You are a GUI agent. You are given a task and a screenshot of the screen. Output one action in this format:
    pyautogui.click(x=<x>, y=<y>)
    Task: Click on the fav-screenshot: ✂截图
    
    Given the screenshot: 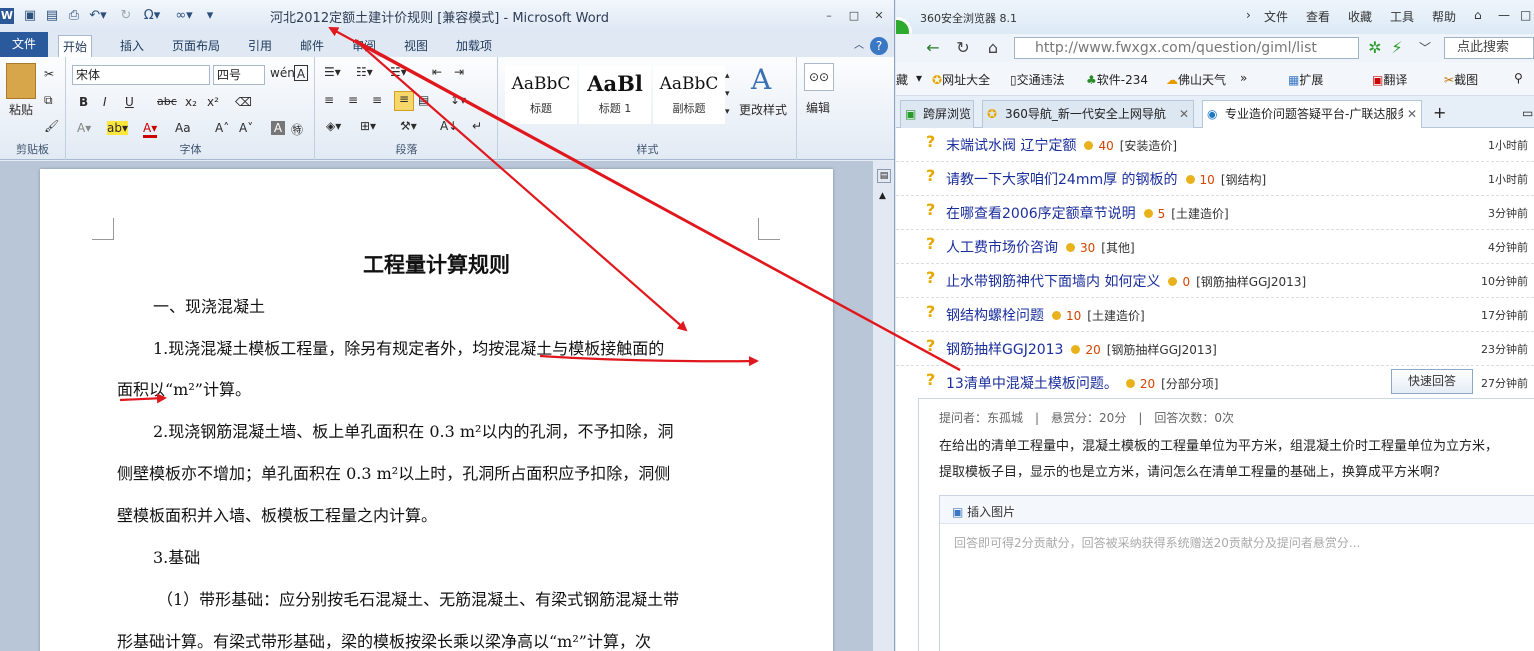 What is the action you would take?
    pyautogui.click(x=1461, y=79)
    